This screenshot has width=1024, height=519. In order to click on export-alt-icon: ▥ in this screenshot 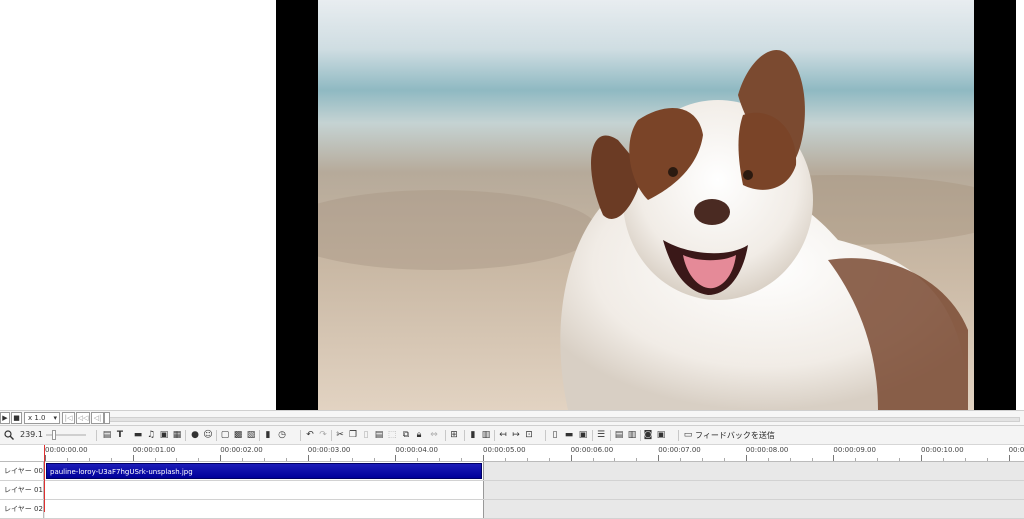, I will do `click(632, 435)`.